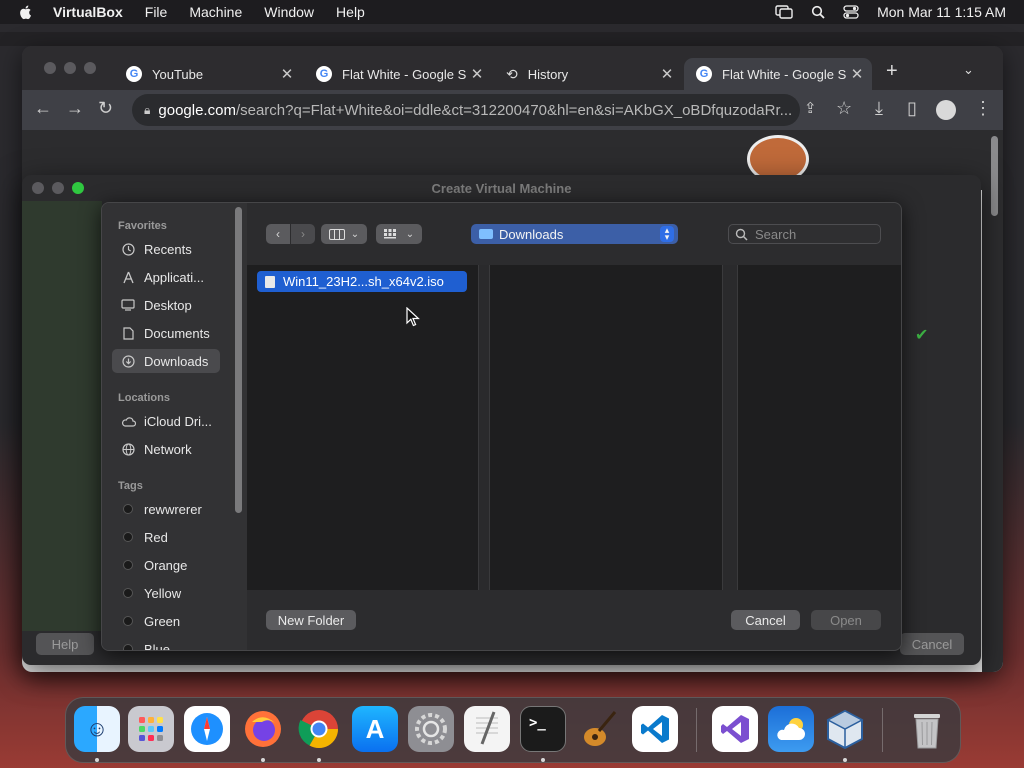  I want to click on sidebar-tag-rewwrerer: rewwrerer, so click(166, 509).